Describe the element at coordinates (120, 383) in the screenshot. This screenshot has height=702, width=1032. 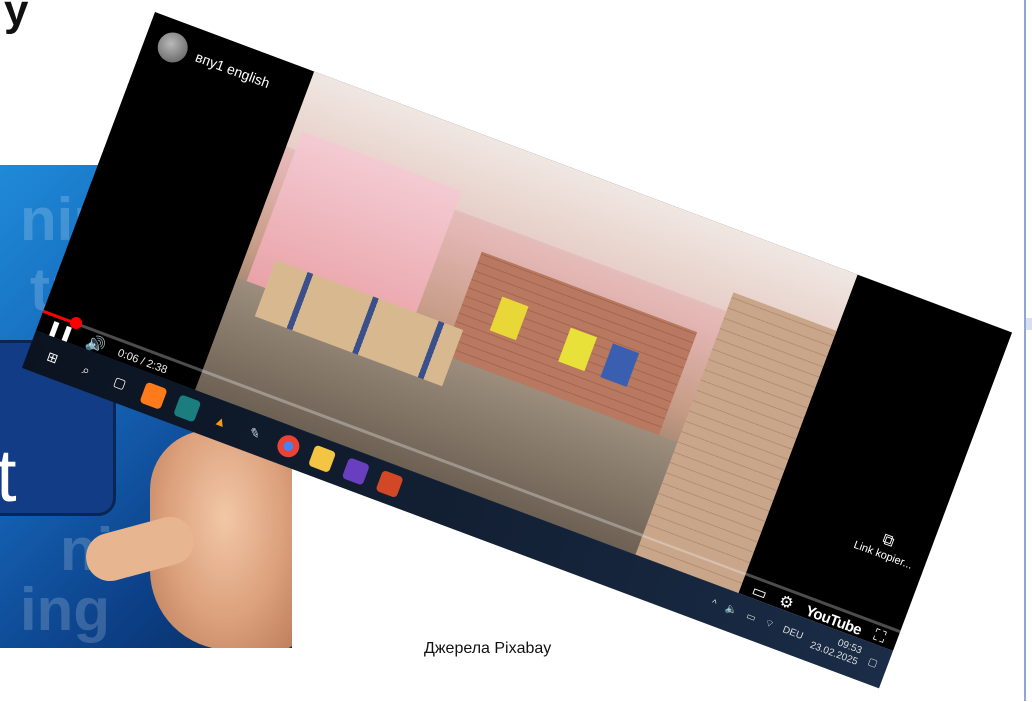
I see `task-view-icon: ▢` at that location.